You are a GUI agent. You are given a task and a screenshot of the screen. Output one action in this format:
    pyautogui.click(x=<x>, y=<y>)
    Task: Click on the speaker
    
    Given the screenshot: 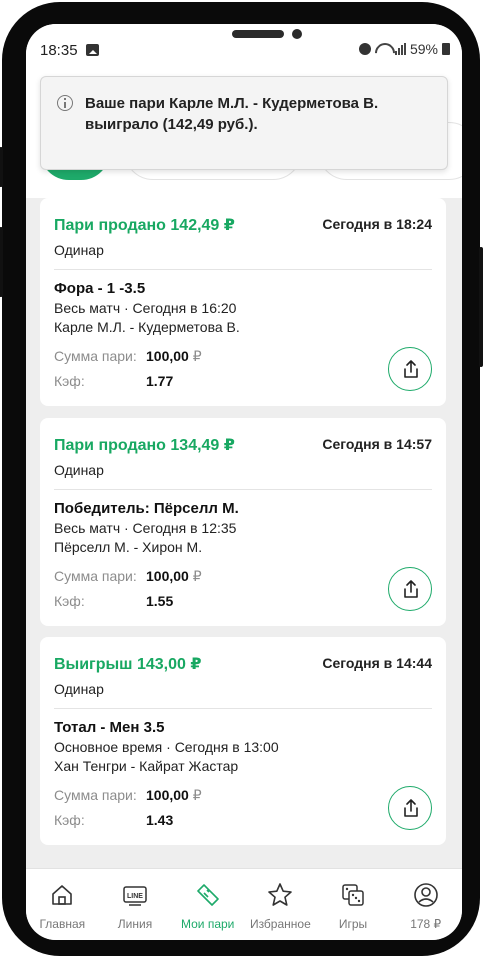 What is the action you would take?
    pyautogui.click(x=258, y=34)
    